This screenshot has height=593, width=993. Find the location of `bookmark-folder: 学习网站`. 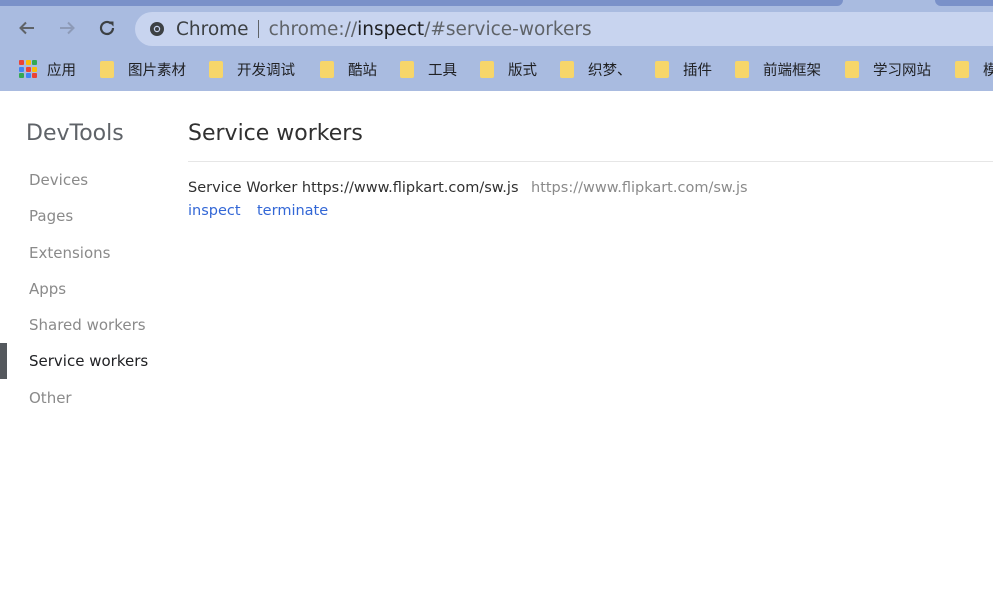

bookmark-folder: 学习网站 is located at coordinates (888, 69).